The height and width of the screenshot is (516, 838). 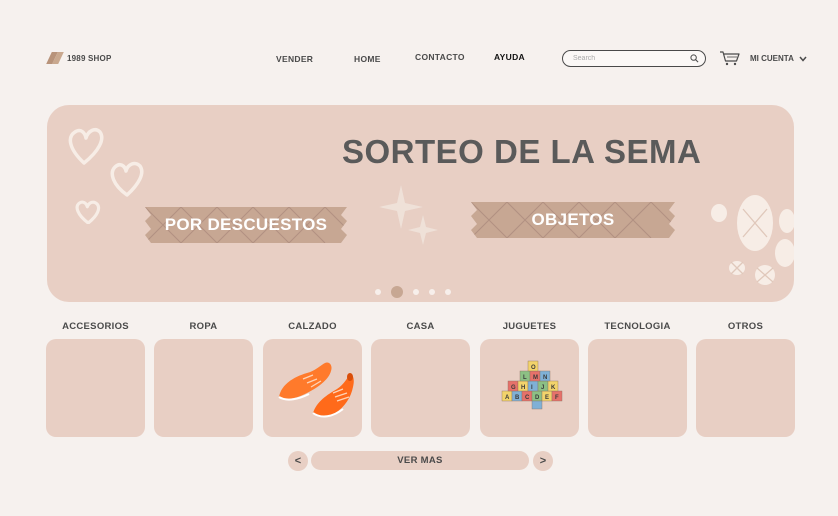 I want to click on svg-text: N, so click(x=545, y=378).